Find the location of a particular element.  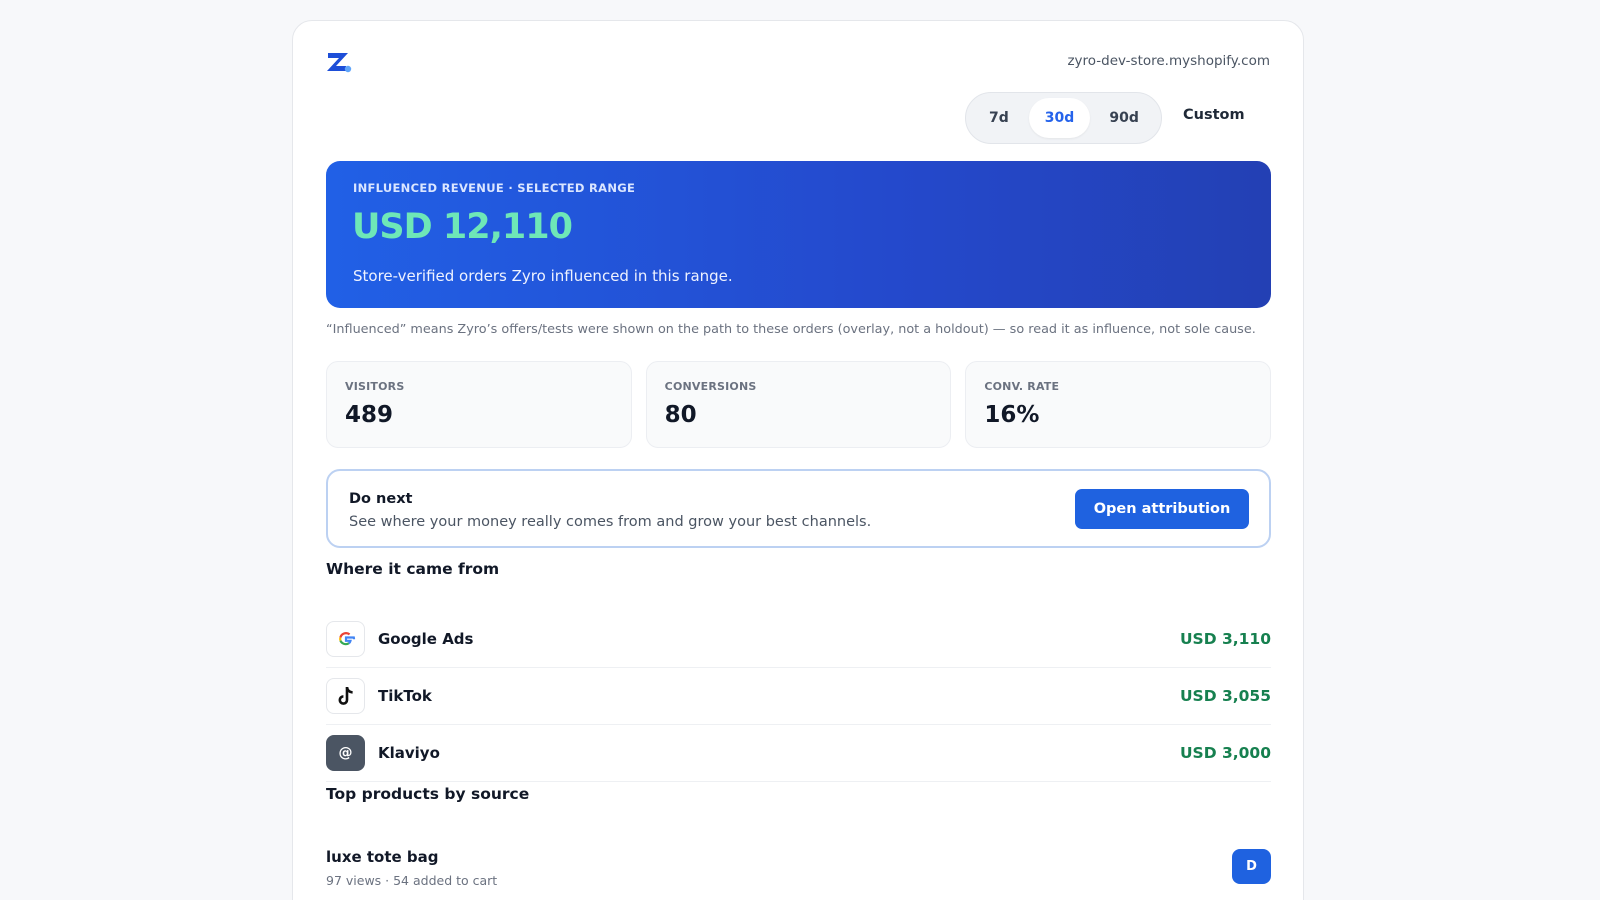

source-row-tiktok: TikTok USD 3,055 is located at coordinates (798, 696).